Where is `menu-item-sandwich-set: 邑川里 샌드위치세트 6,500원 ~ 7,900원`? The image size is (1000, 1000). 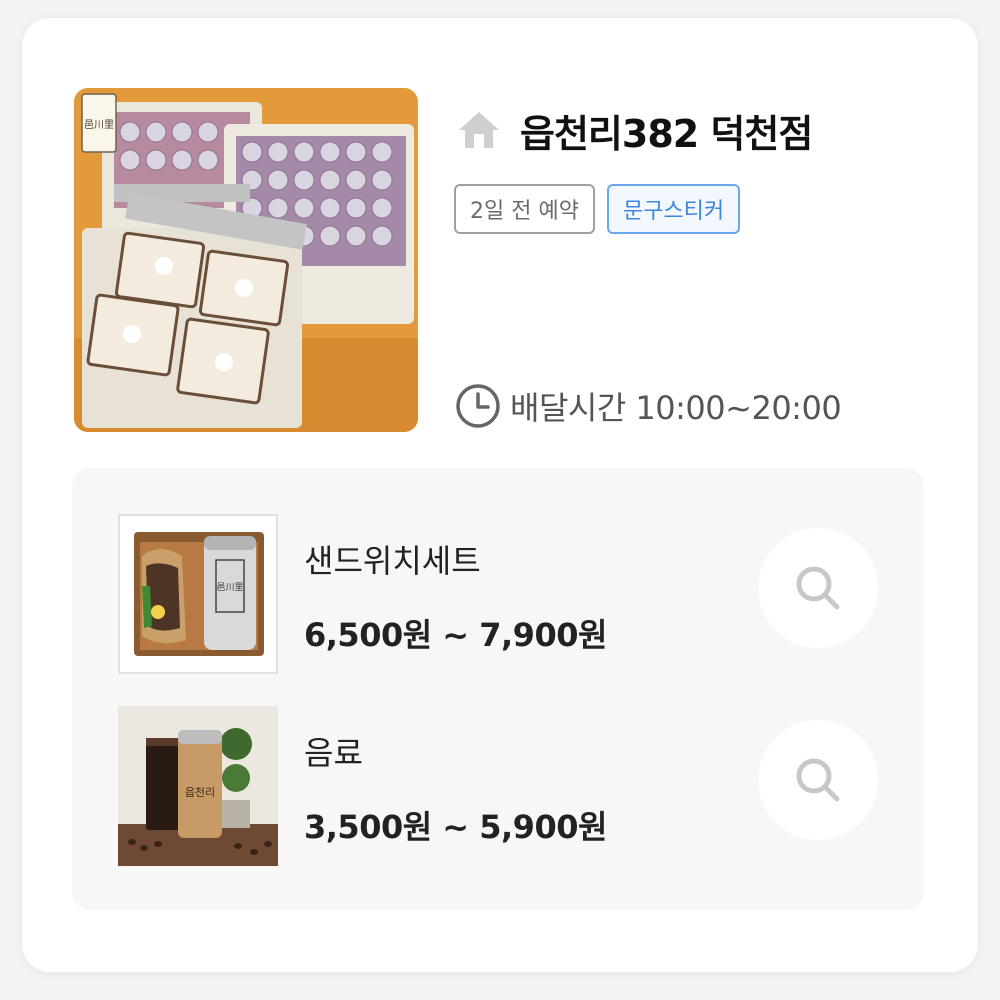 menu-item-sandwich-set: 邑川里 샌드위치세트 6,500원 ~ 7,900원 is located at coordinates (498, 596).